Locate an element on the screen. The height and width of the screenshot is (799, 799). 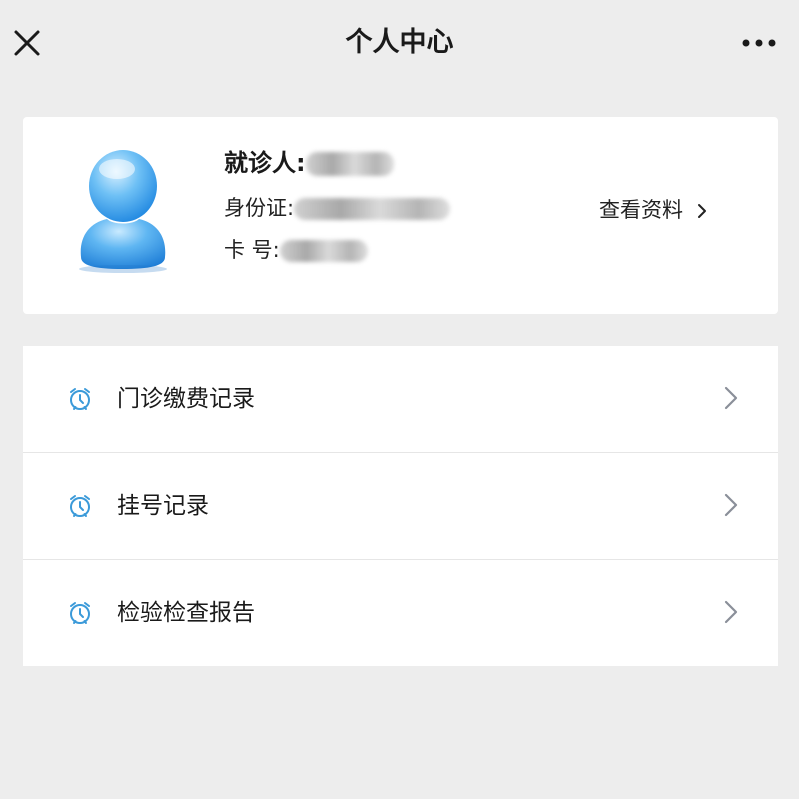
patient-name-redacted is located at coordinates (349, 164).